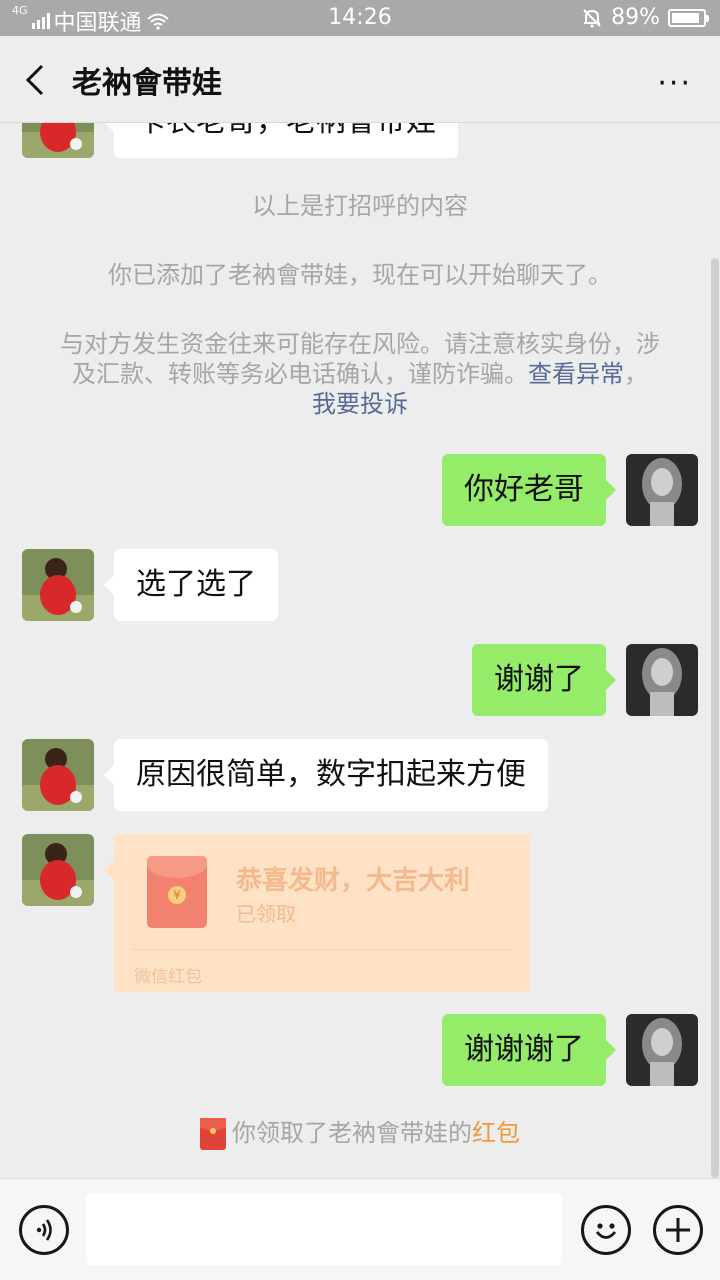  What do you see at coordinates (44, 1230) in the screenshot?
I see `voice-icon` at bounding box center [44, 1230].